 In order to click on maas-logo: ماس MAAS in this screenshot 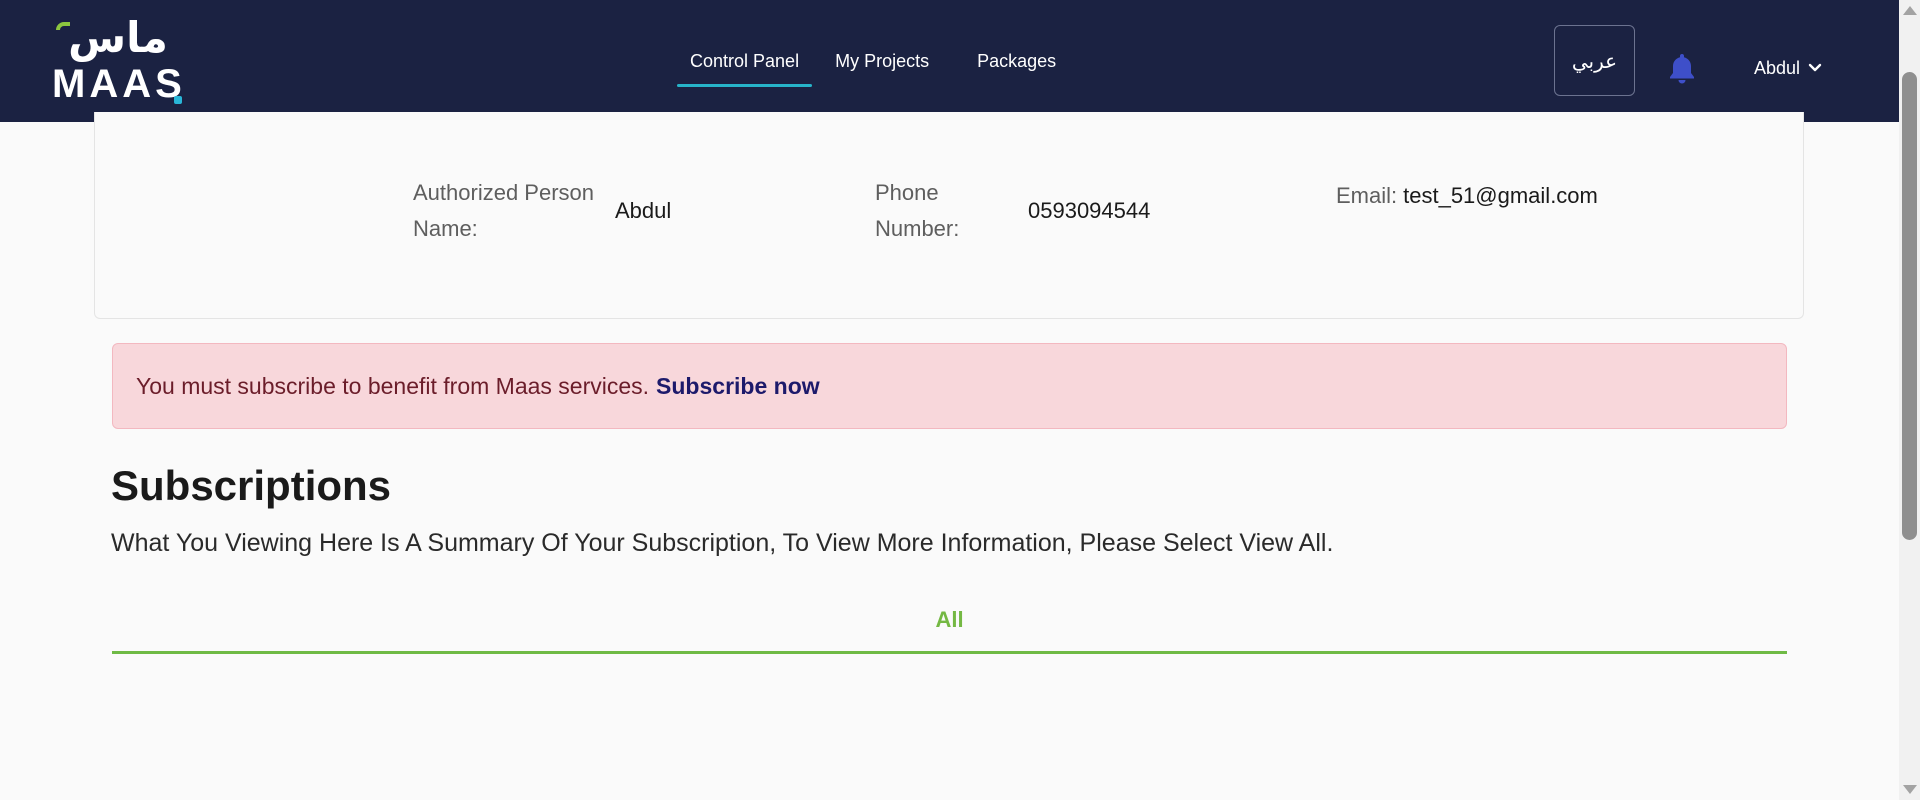, I will do `click(119, 59)`.